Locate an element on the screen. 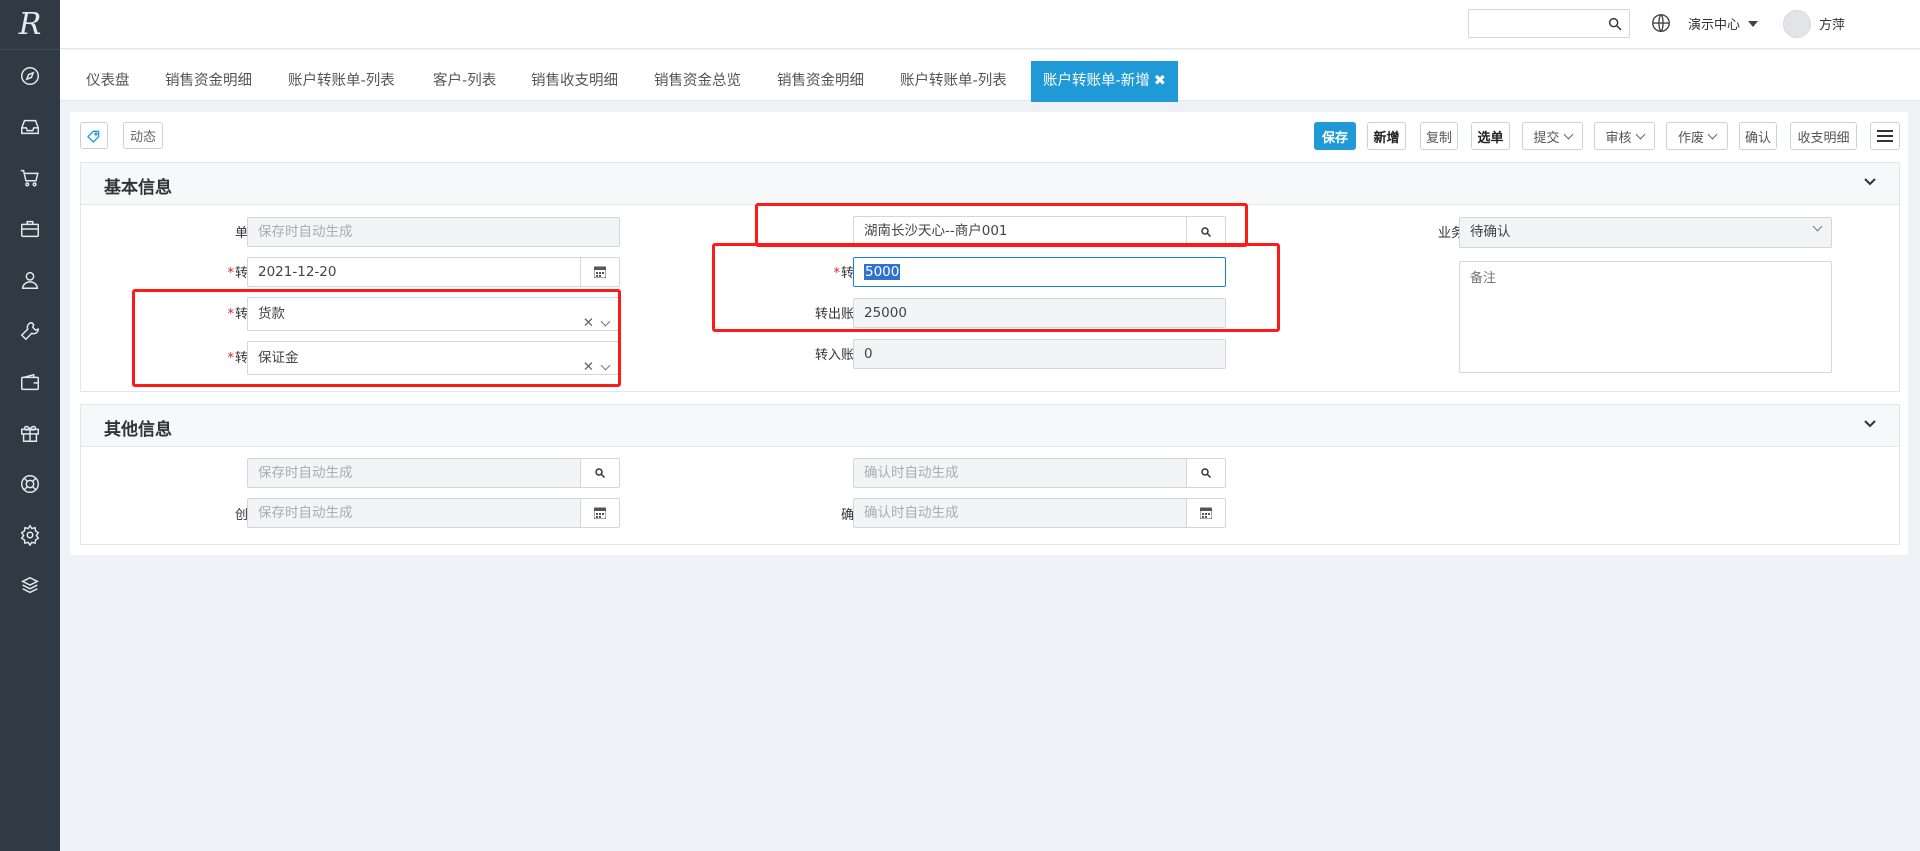 Image resolution: width=1920 pixels, height=851 pixels. annotation-box-customer is located at coordinates (1001, 225).